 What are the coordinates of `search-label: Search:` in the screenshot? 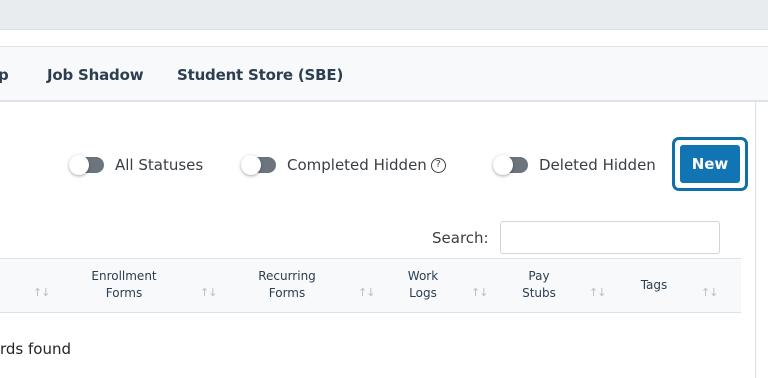 It's located at (460, 238).